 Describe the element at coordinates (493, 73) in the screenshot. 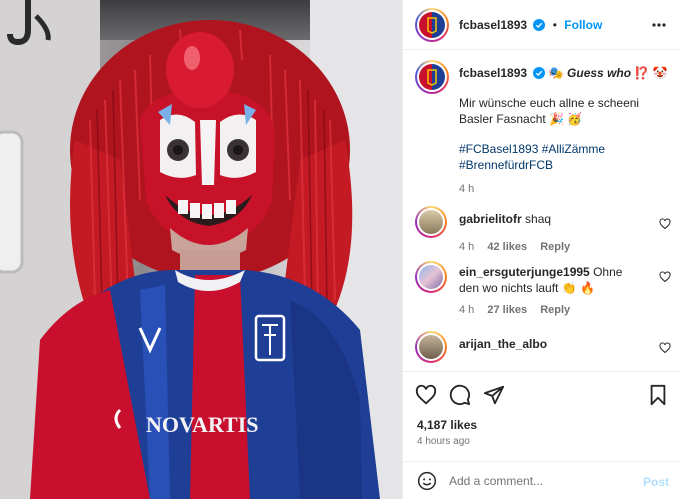

I see `caption-username: fcbasel1893` at that location.